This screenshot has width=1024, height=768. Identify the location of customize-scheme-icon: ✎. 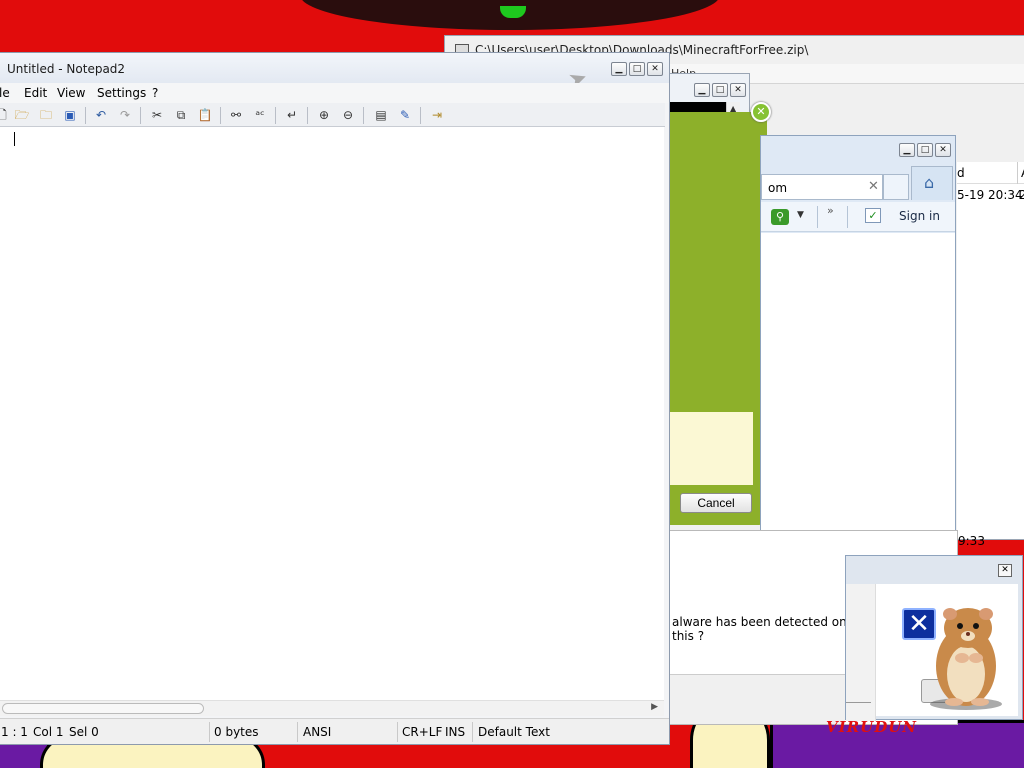
(405, 115).